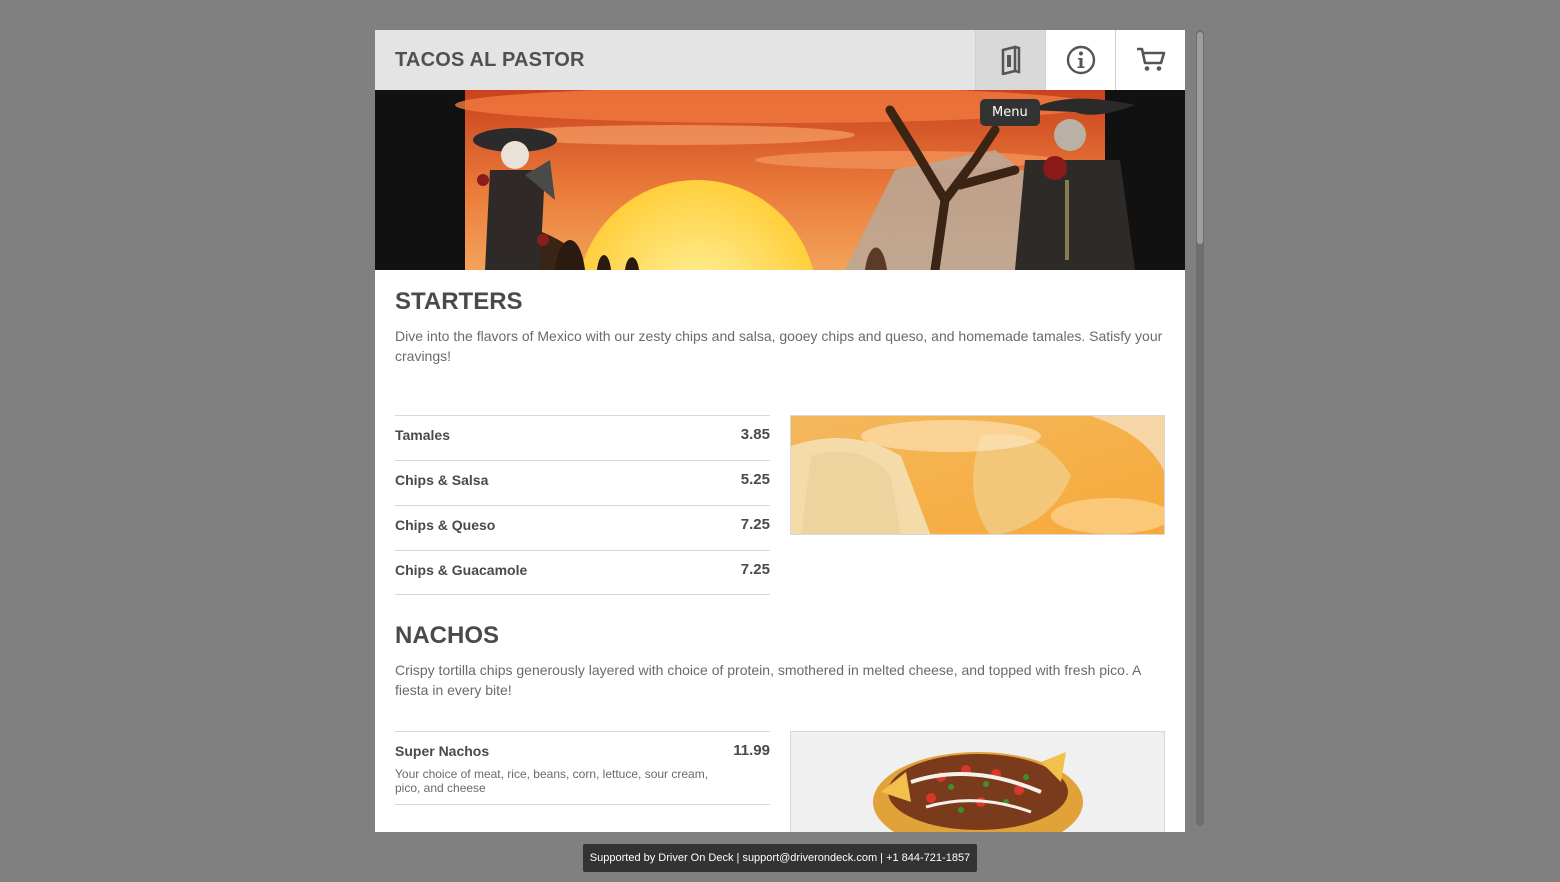 The image size is (1560, 882). I want to click on nachos-photo, so click(977, 781).